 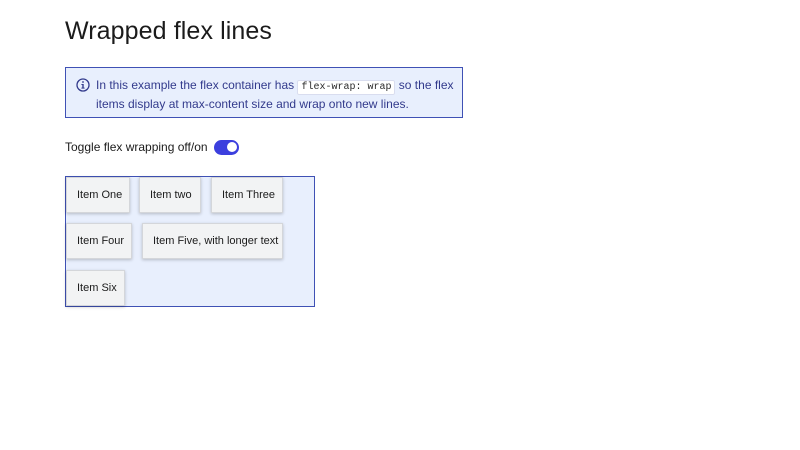 What do you see at coordinates (170, 195) in the screenshot?
I see `flex-item-two: Item two` at bounding box center [170, 195].